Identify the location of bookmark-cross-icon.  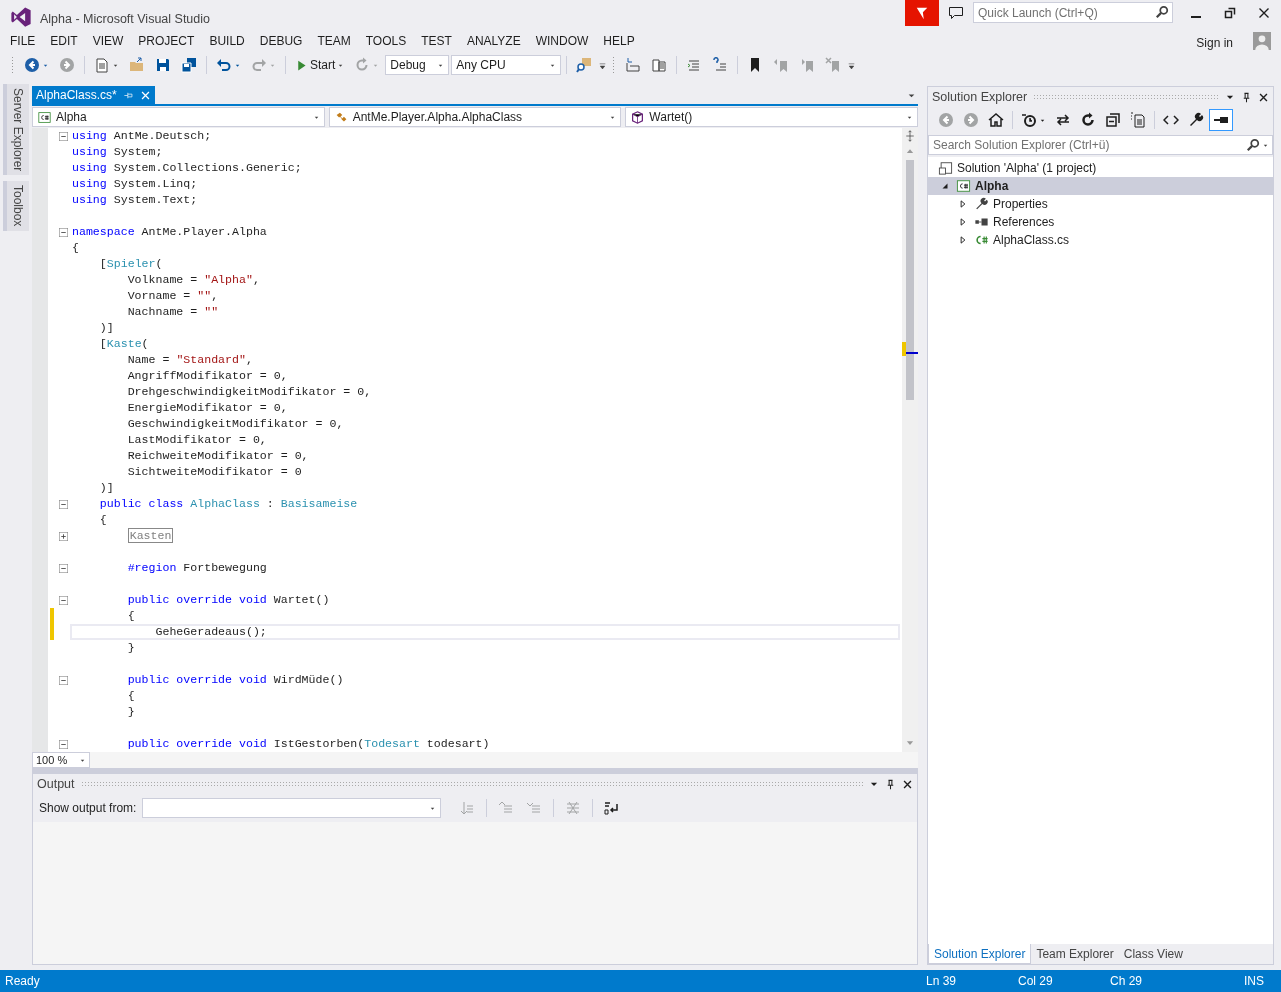
(833, 65).